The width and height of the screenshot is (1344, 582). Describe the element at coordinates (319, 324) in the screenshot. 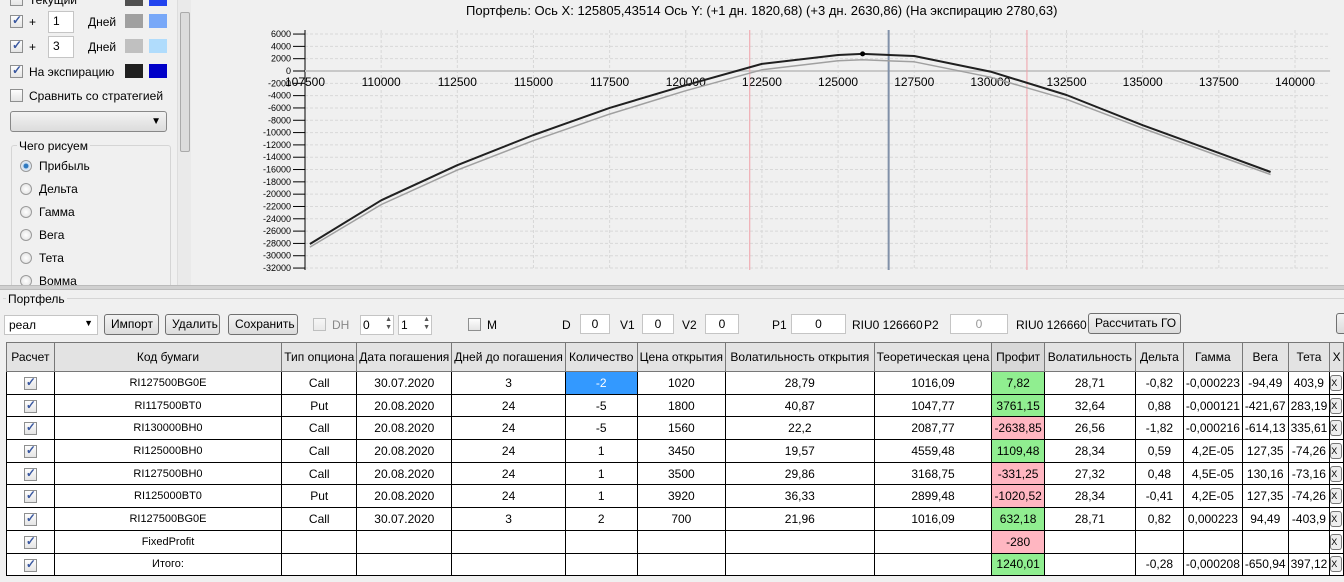

I see `dh-checkbox` at that location.